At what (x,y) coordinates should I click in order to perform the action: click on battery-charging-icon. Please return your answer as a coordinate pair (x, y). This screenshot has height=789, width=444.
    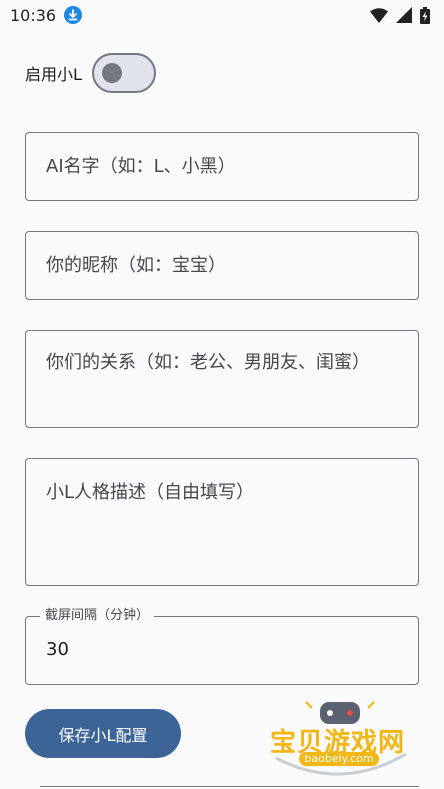
    Looking at the image, I should click on (425, 15).